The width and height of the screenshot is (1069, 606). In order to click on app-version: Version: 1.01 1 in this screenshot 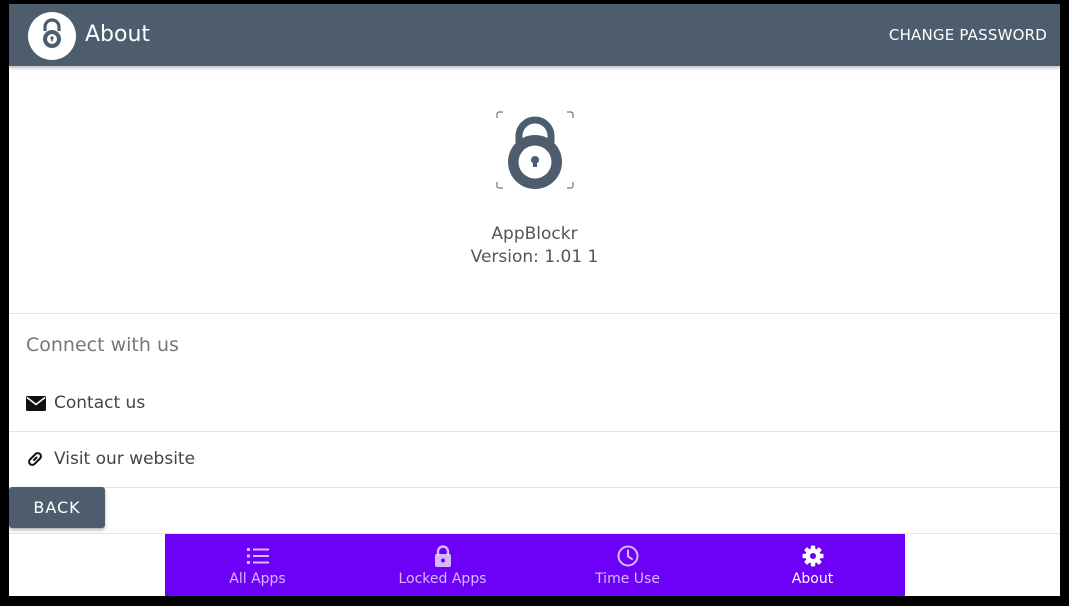, I will do `click(534, 257)`.